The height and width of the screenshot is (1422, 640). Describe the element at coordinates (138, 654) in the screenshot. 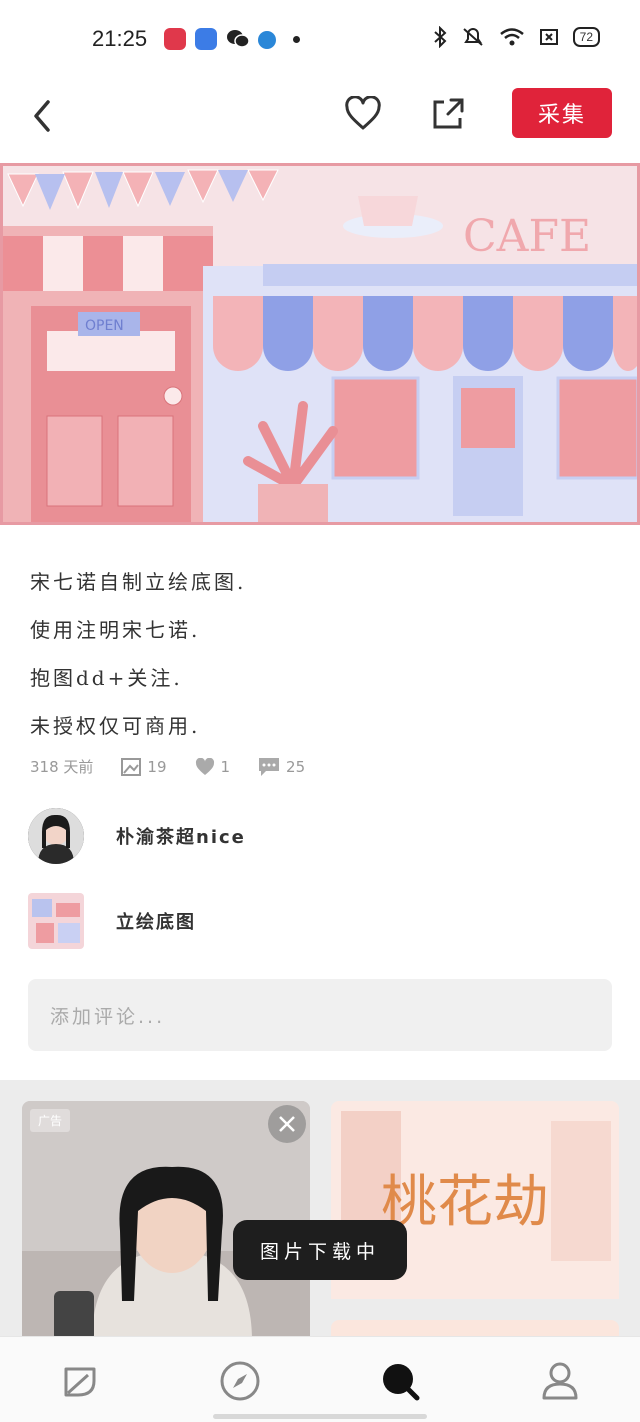

I see `pin-description: 宋七诺自制立绘底图. 使用注明宋七诺. 抱图dd+关注. 未授权仅可商用.` at that location.